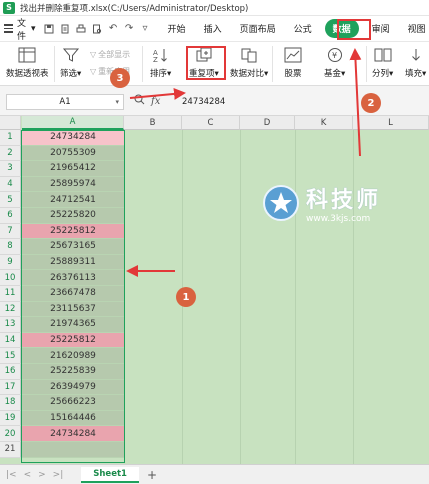  What do you see at coordinates (303, 28) in the screenshot?
I see `tab-formulas: 公式` at bounding box center [303, 28].